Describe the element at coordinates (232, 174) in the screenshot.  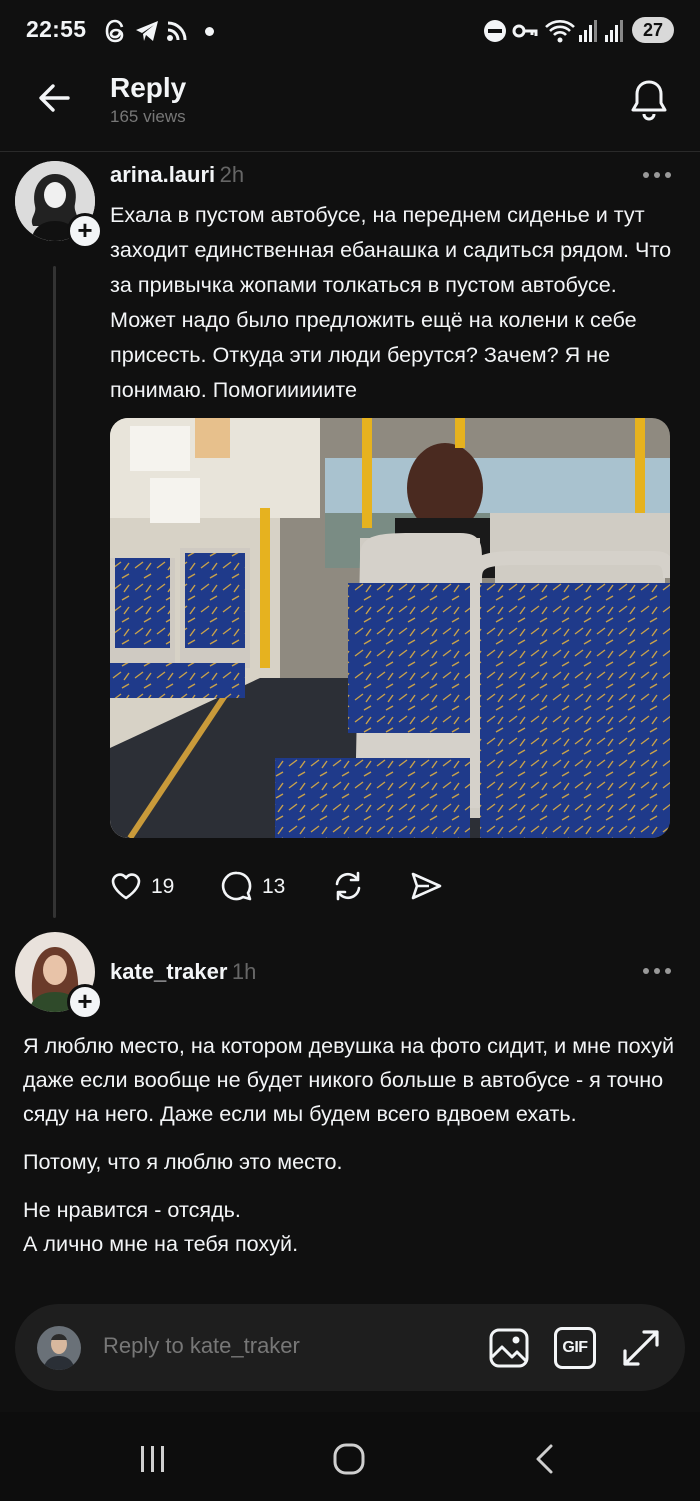
I see `post-time: 2h` at that location.